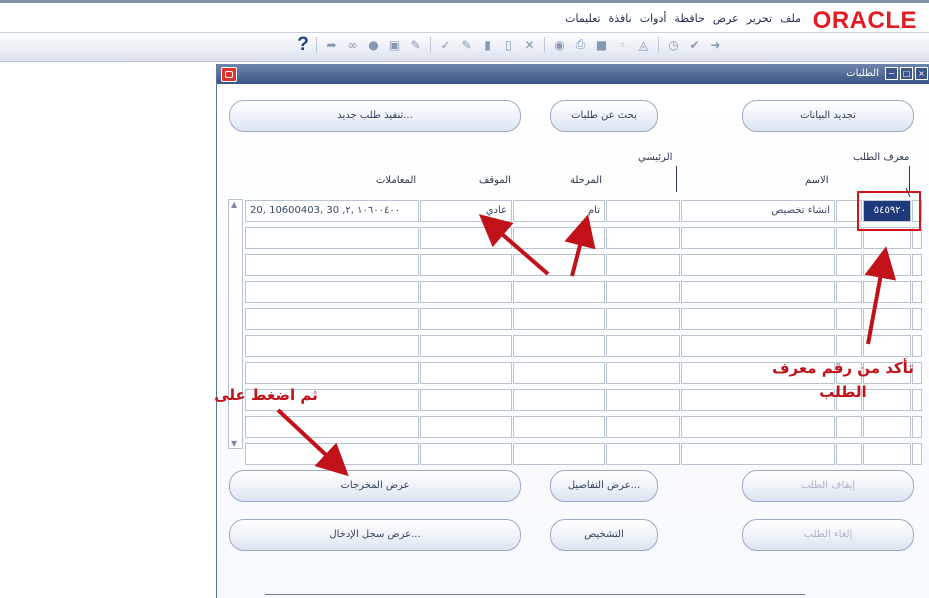 This screenshot has height=598, width=929. Describe the element at coordinates (514, 245) in the screenshot. I see `arrow-to-status` at that location.